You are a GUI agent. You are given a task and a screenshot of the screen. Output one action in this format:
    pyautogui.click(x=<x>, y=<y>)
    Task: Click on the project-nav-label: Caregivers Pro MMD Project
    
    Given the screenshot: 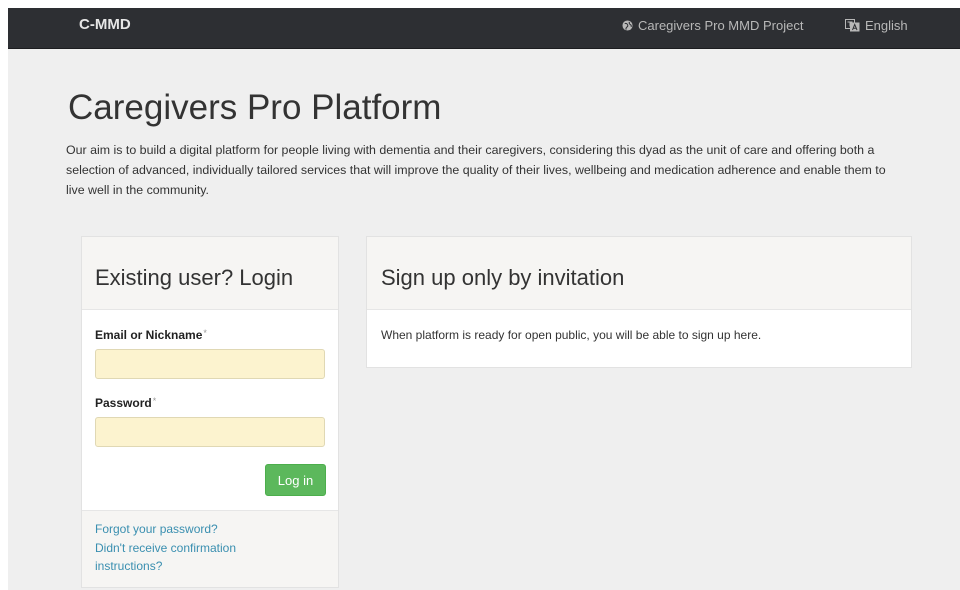 What is the action you would take?
    pyautogui.click(x=721, y=25)
    